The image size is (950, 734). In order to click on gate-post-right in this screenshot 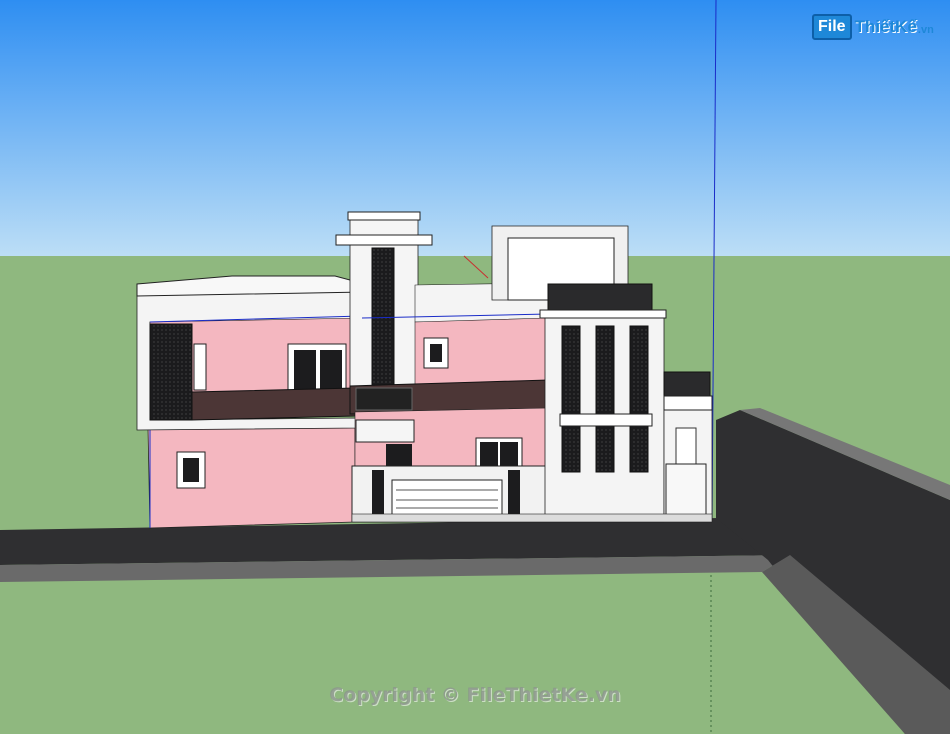, I will do `click(514, 493)`.